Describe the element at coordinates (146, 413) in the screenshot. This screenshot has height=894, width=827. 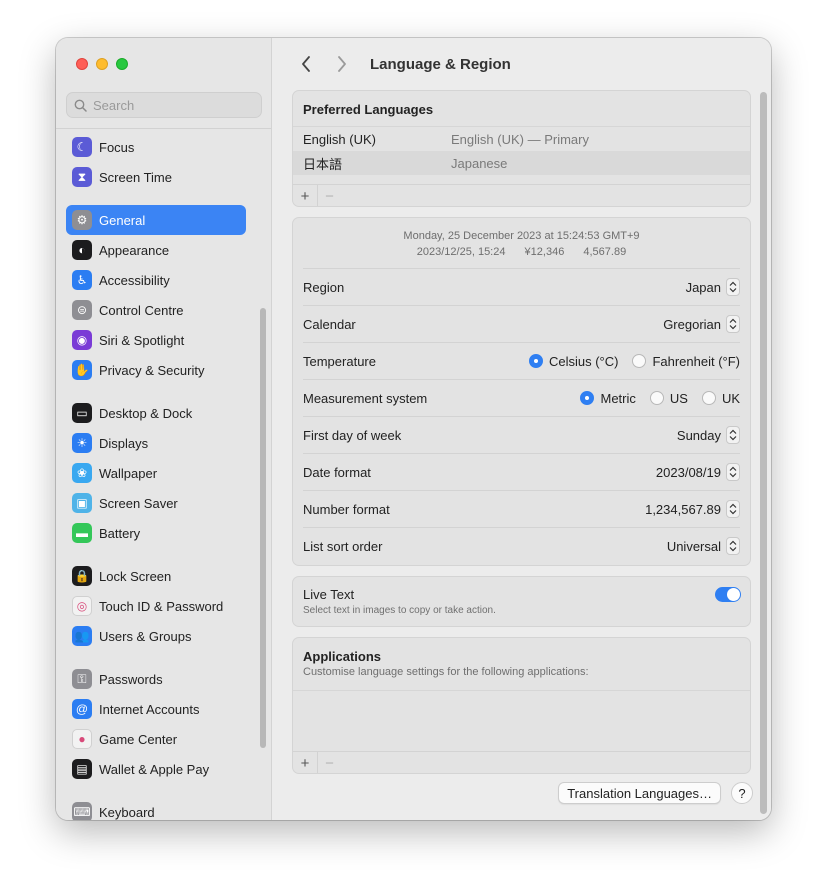
I see `sidebar-item-label: Desktop & Dock` at that location.